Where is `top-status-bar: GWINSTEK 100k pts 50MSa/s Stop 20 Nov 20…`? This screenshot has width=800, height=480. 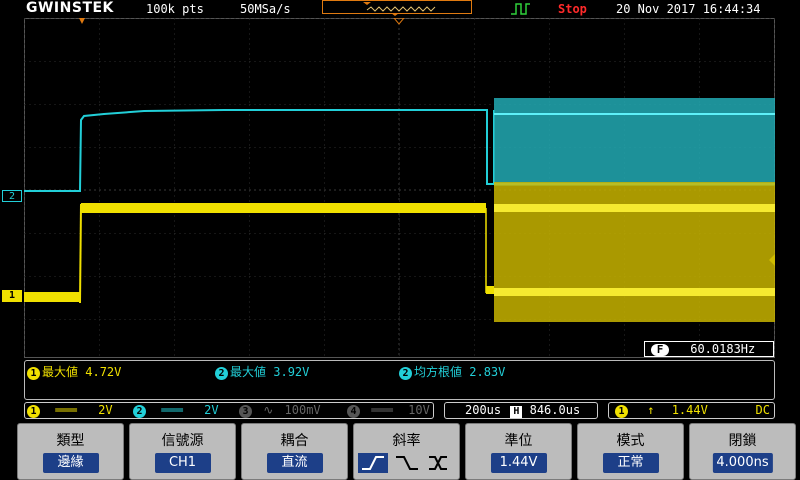
top-status-bar: GWINSTEK 100k pts 50MSa/s Stop 20 Nov 20… is located at coordinates (400, 9).